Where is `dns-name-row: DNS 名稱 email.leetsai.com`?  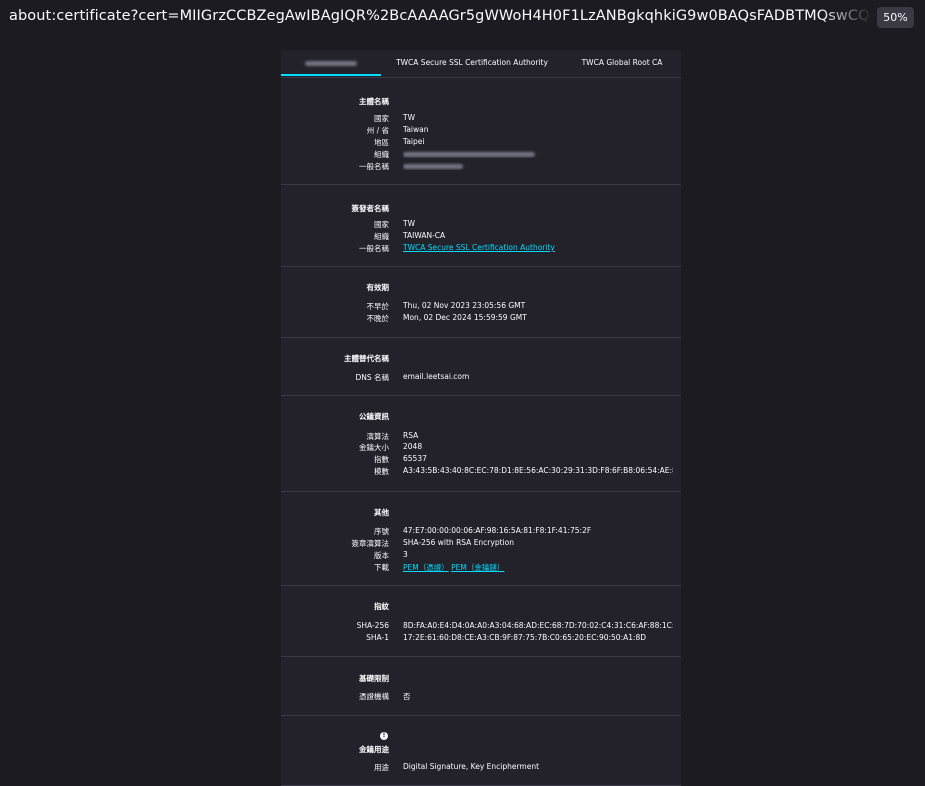
dns-name-row: DNS 名稱 email.leetsai.com is located at coordinates (412, 377).